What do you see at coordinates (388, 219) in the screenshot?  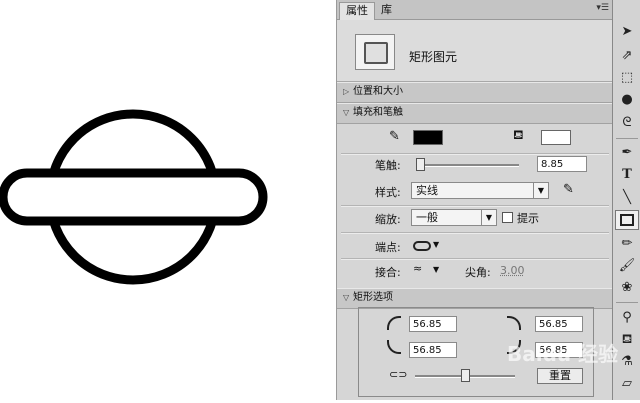 I see `scale-label: 缩放:` at bounding box center [388, 219].